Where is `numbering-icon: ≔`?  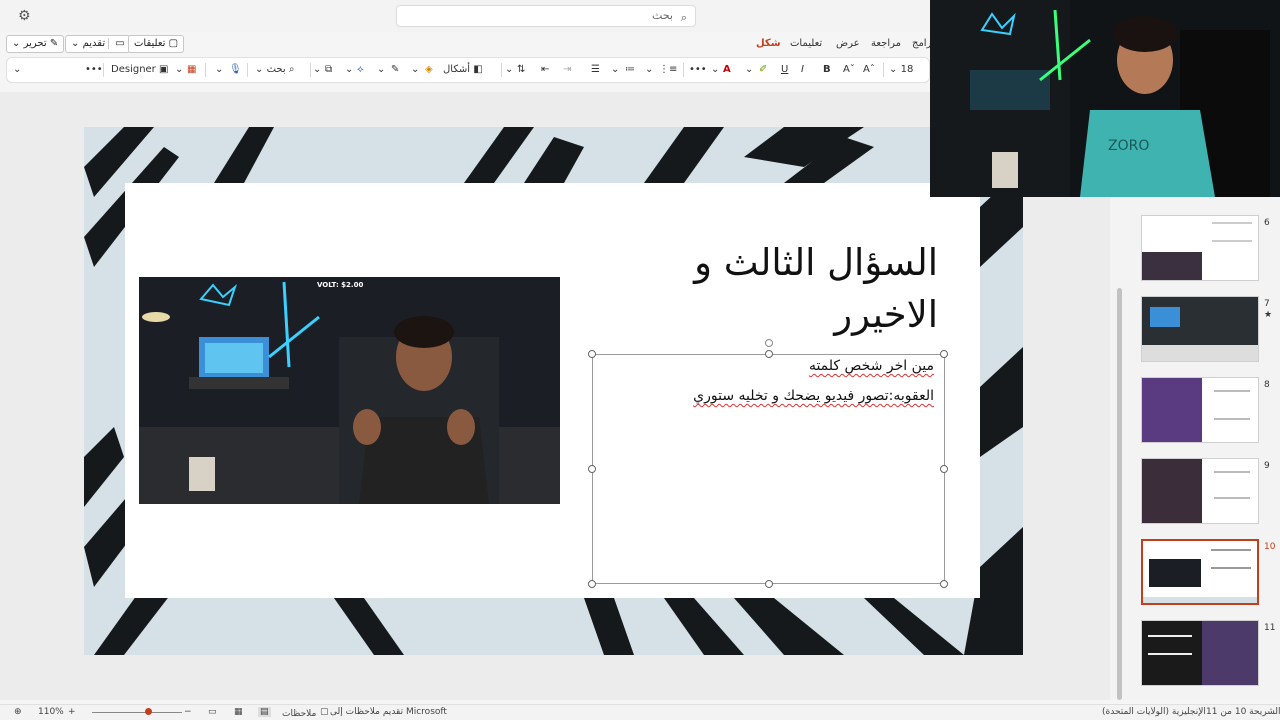 numbering-icon: ≔ is located at coordinates (630, 70).